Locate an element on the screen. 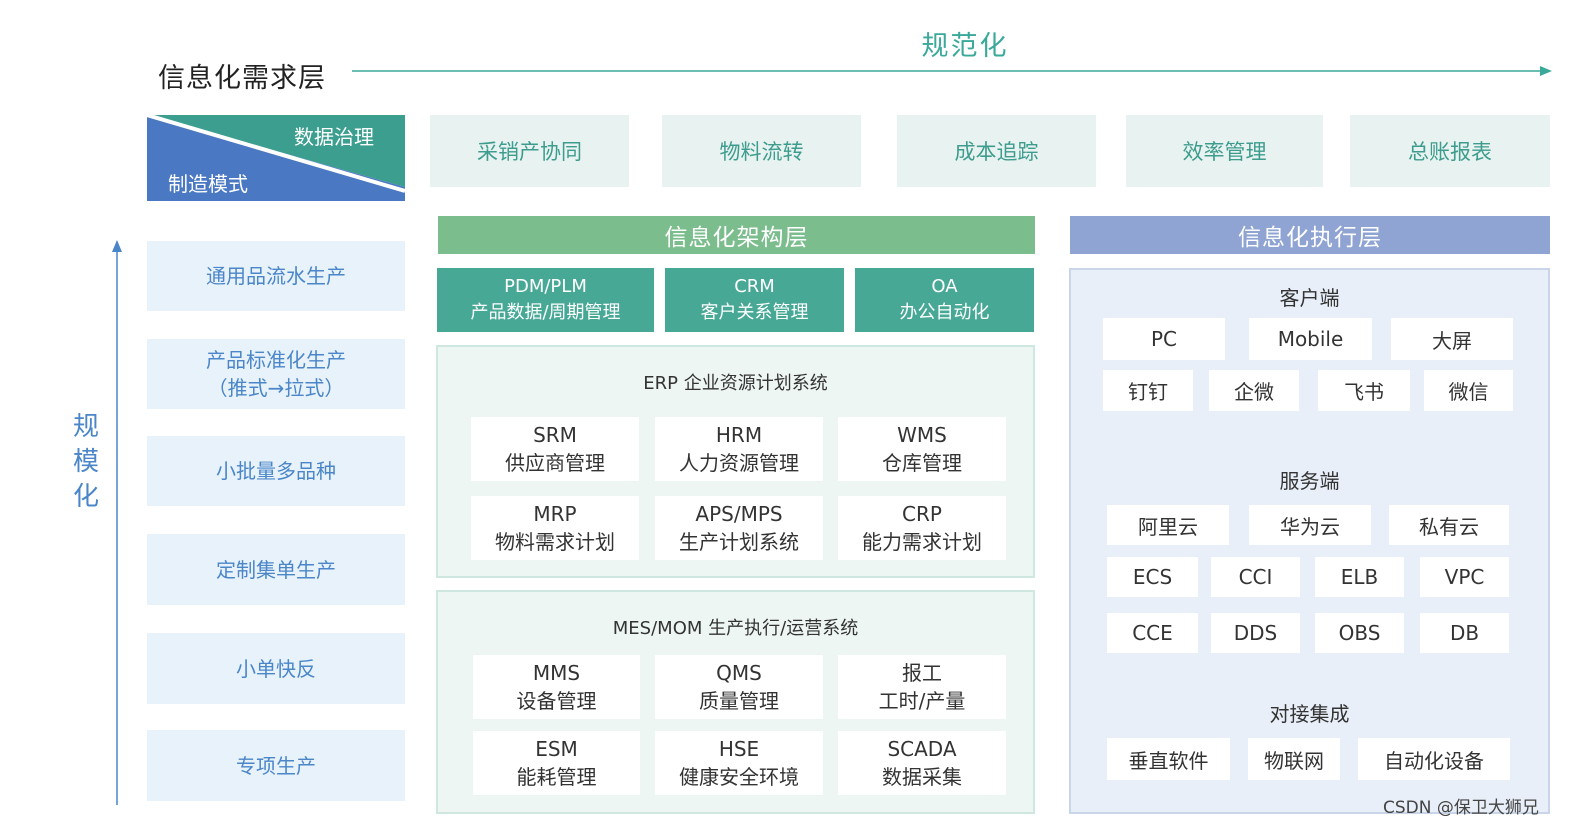 This screenshot has width=1592, height=836. mode-item: 定制集单生产 is located at coordinates (276, 569).